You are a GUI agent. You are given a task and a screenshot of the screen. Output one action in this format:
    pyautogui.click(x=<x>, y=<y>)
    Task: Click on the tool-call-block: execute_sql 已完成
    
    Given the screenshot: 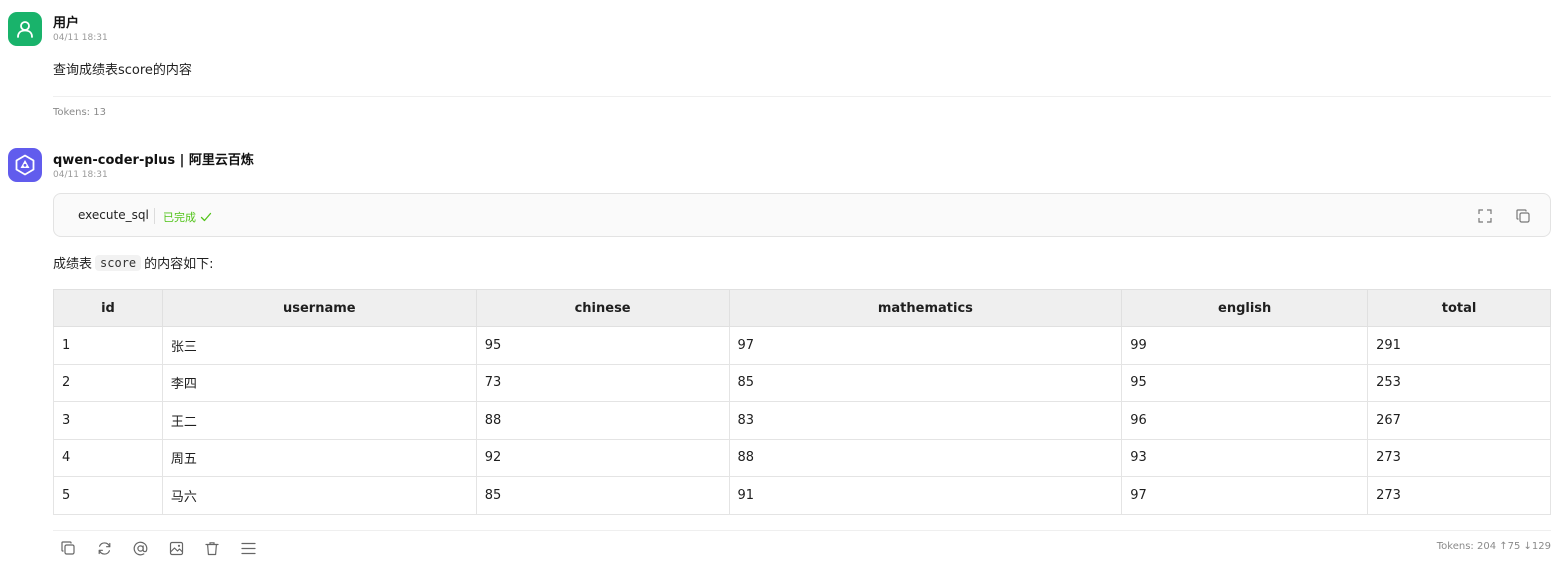 What is the action you would take?
    pyautogui.click(x=802, y=215)
    